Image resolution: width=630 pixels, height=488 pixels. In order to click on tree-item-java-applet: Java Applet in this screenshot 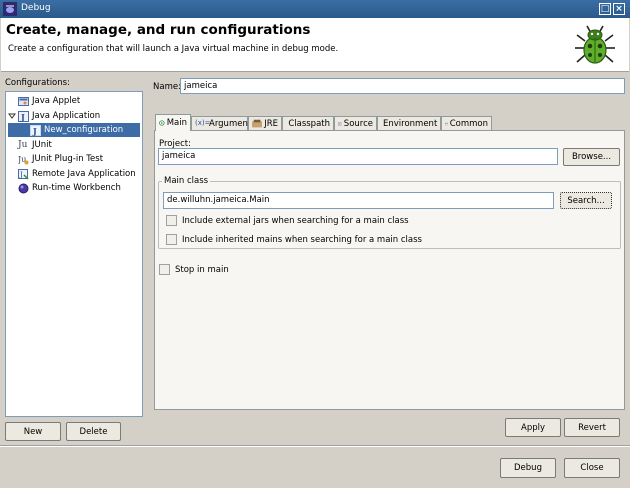, I will do `click(44, 101)`.